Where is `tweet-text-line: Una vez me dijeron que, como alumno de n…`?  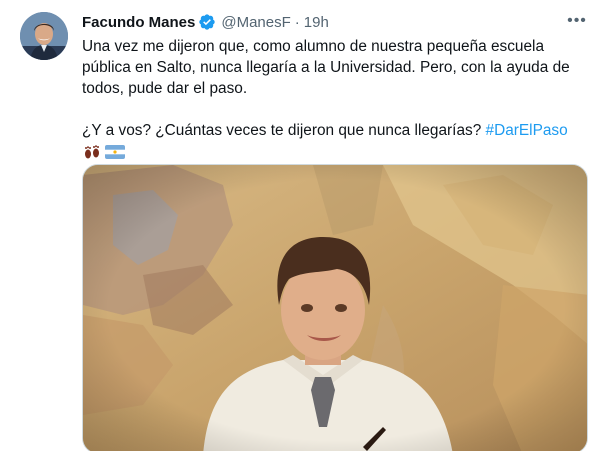 tweet-text-line: Una vez me dijeron que, como alumno de n… is located at coordinates (313, 46).